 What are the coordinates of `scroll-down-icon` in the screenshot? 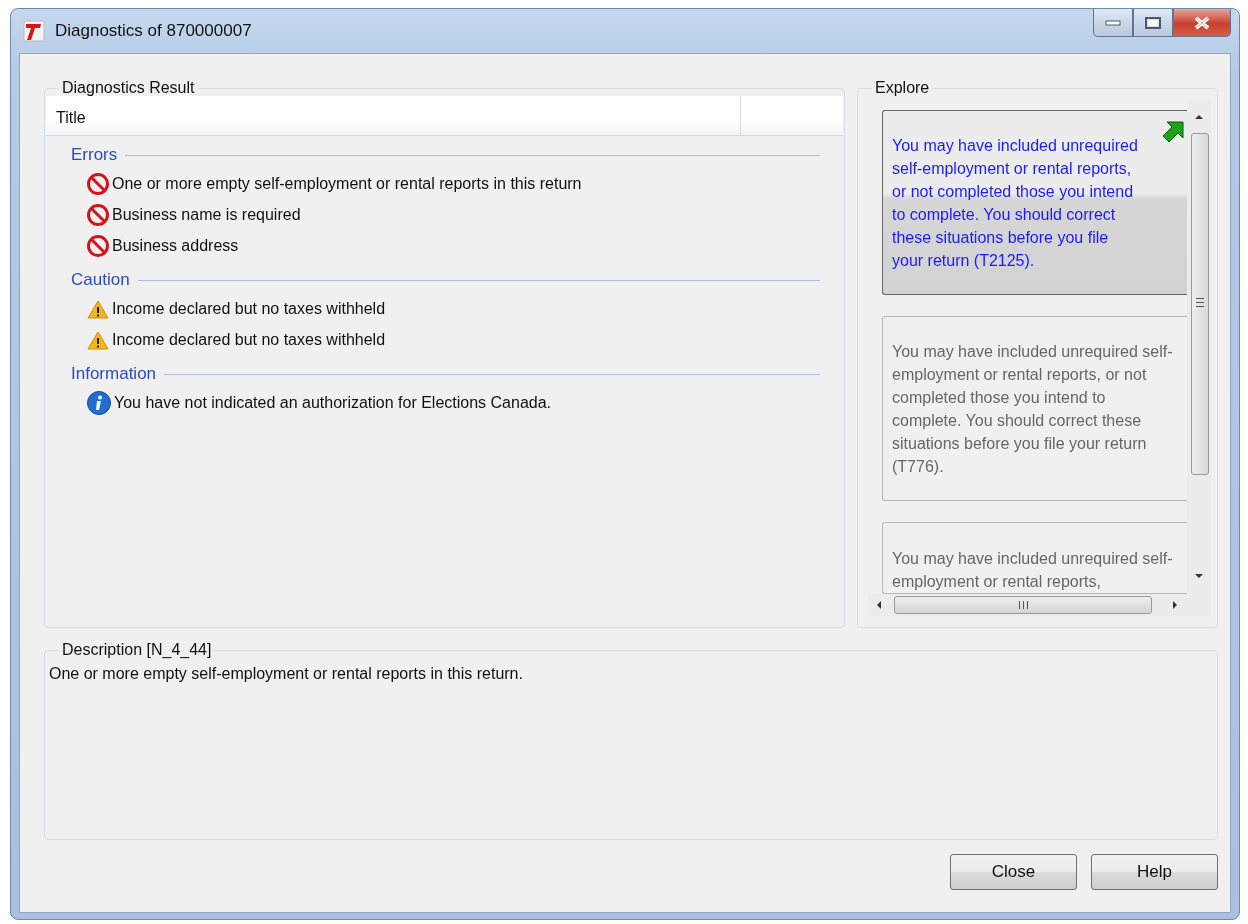 It's located at (1199, 576).